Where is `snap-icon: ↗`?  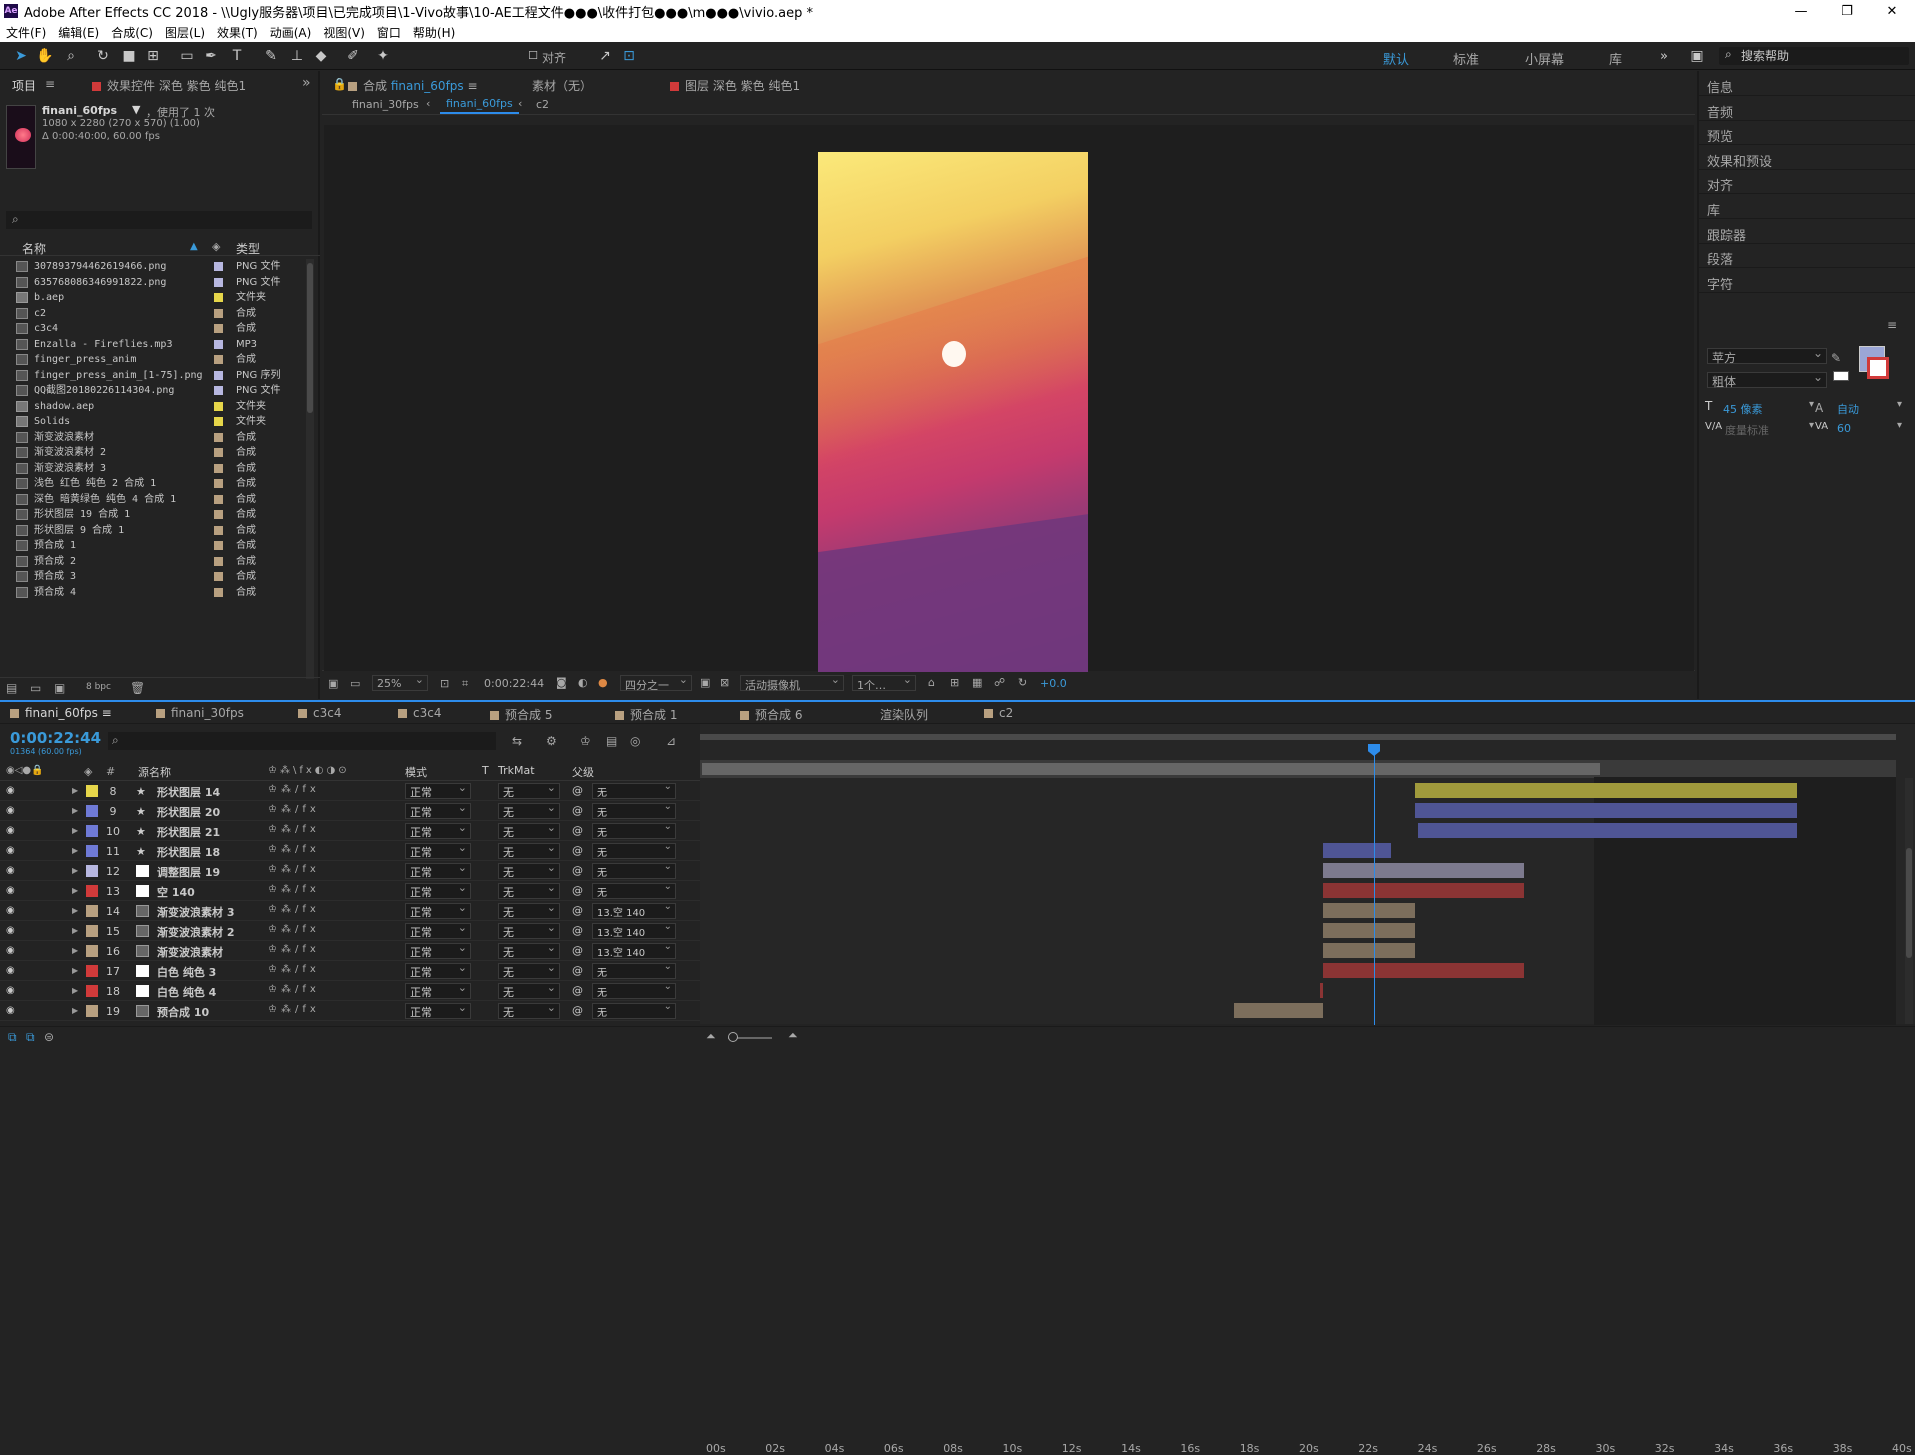 snap-icon: ↗ is located at coordinates (605, 56).